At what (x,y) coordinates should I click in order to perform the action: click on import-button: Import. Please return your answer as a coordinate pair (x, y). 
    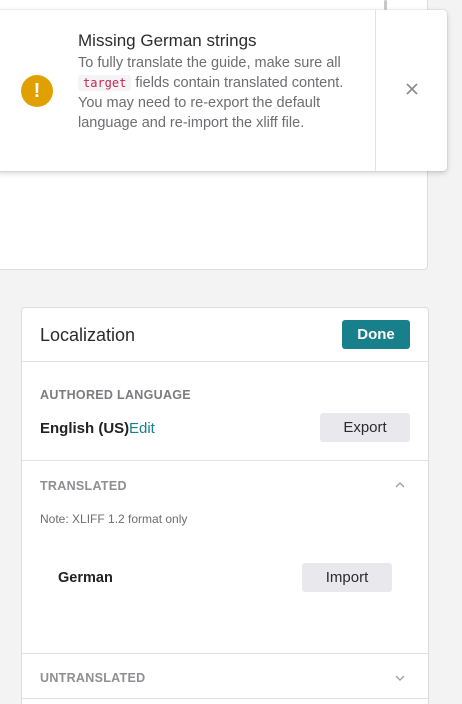
    Looking at the image, I should click on (347, 577).